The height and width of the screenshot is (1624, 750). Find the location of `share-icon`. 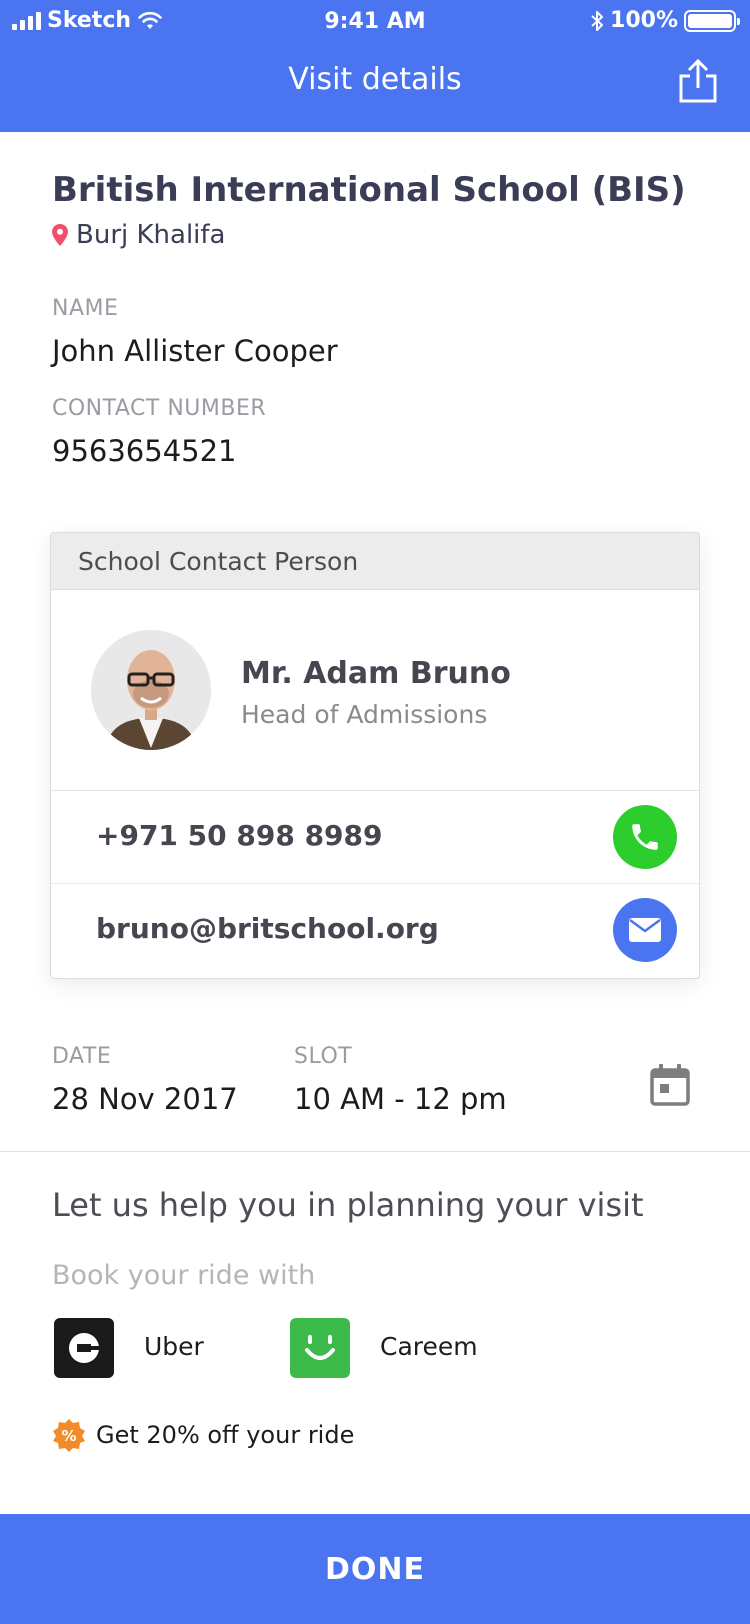

share-icon is located at coordinates (698, 80).